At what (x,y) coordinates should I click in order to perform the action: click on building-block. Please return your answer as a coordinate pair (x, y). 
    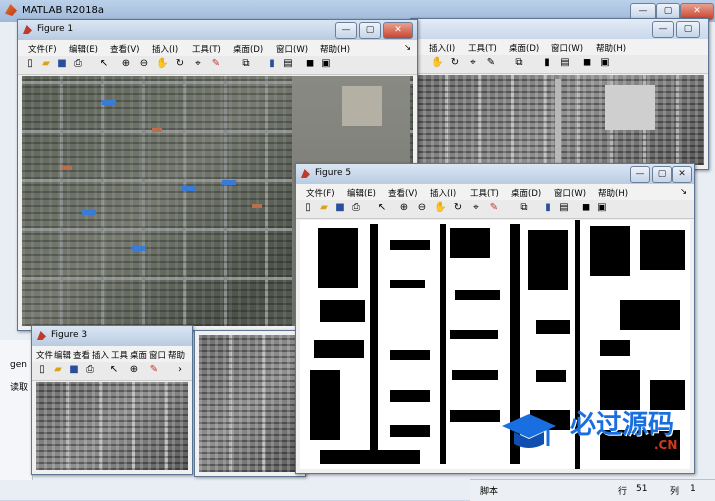
    Looking at the image, I should click on (630, 107).